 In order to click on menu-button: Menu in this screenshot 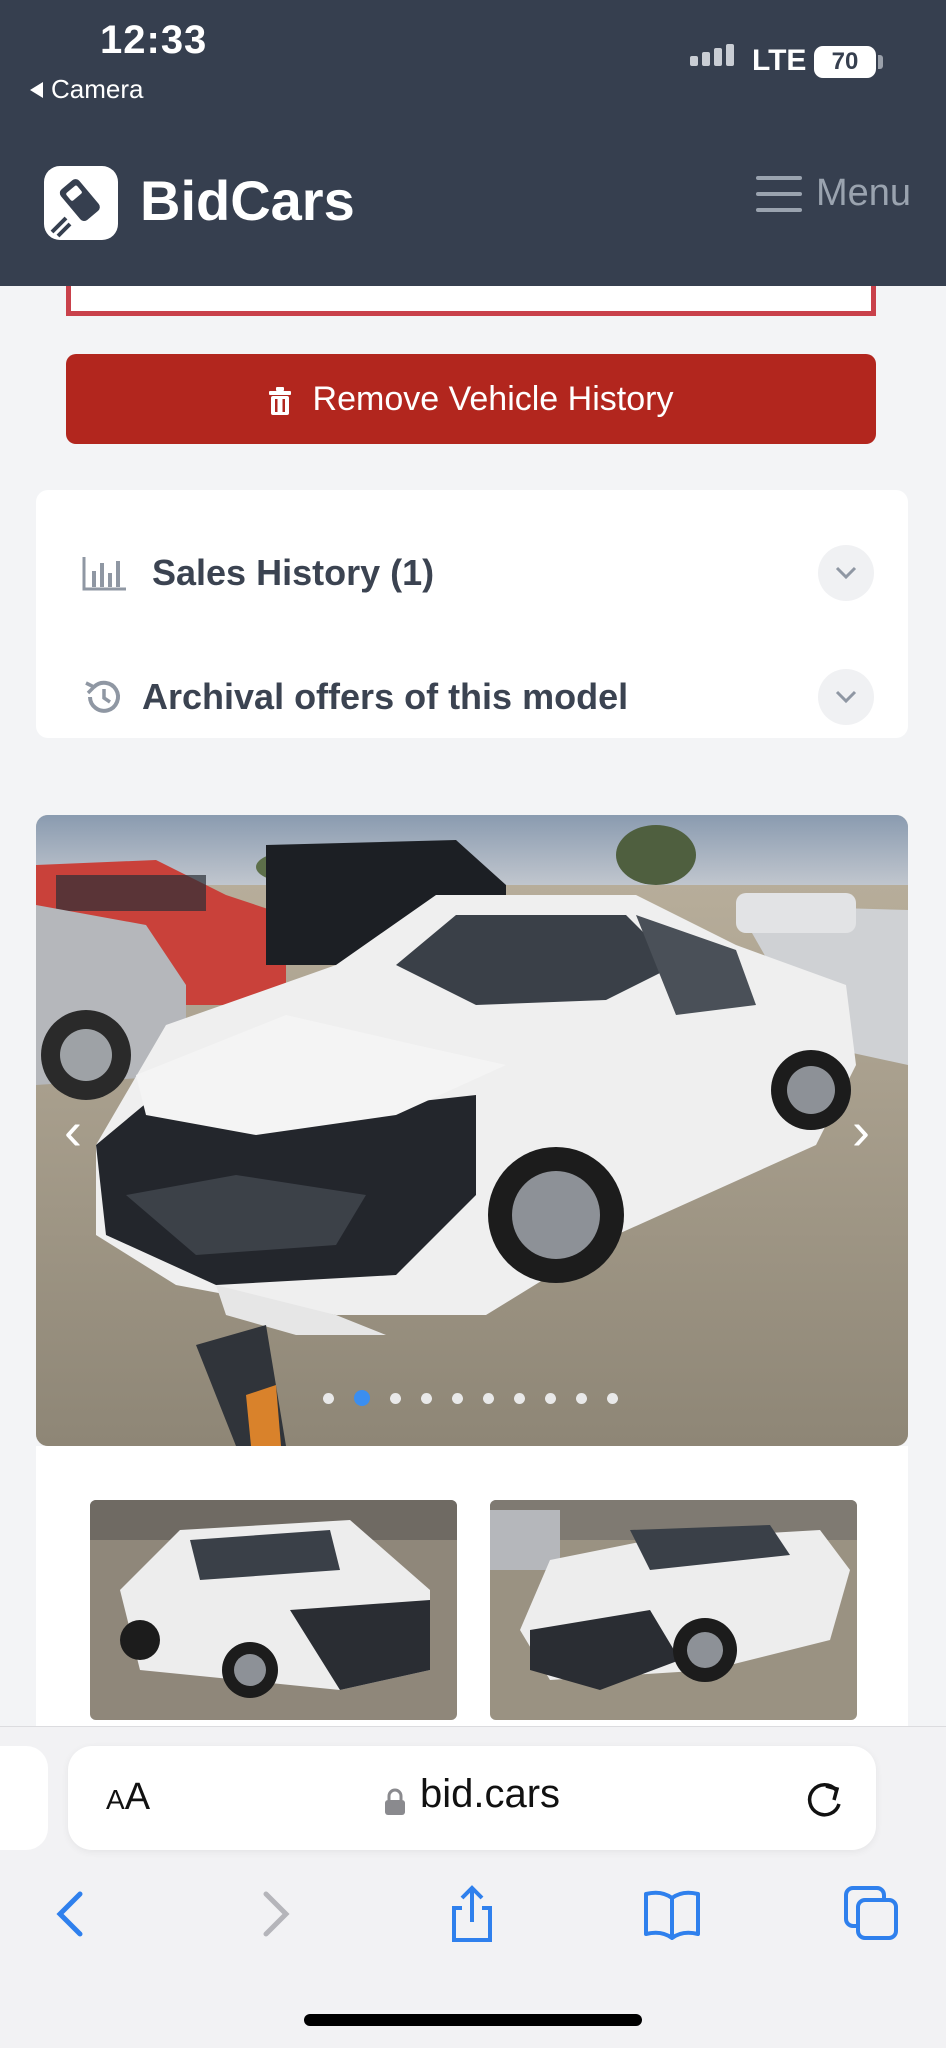, I will do `click(833, 193)`.